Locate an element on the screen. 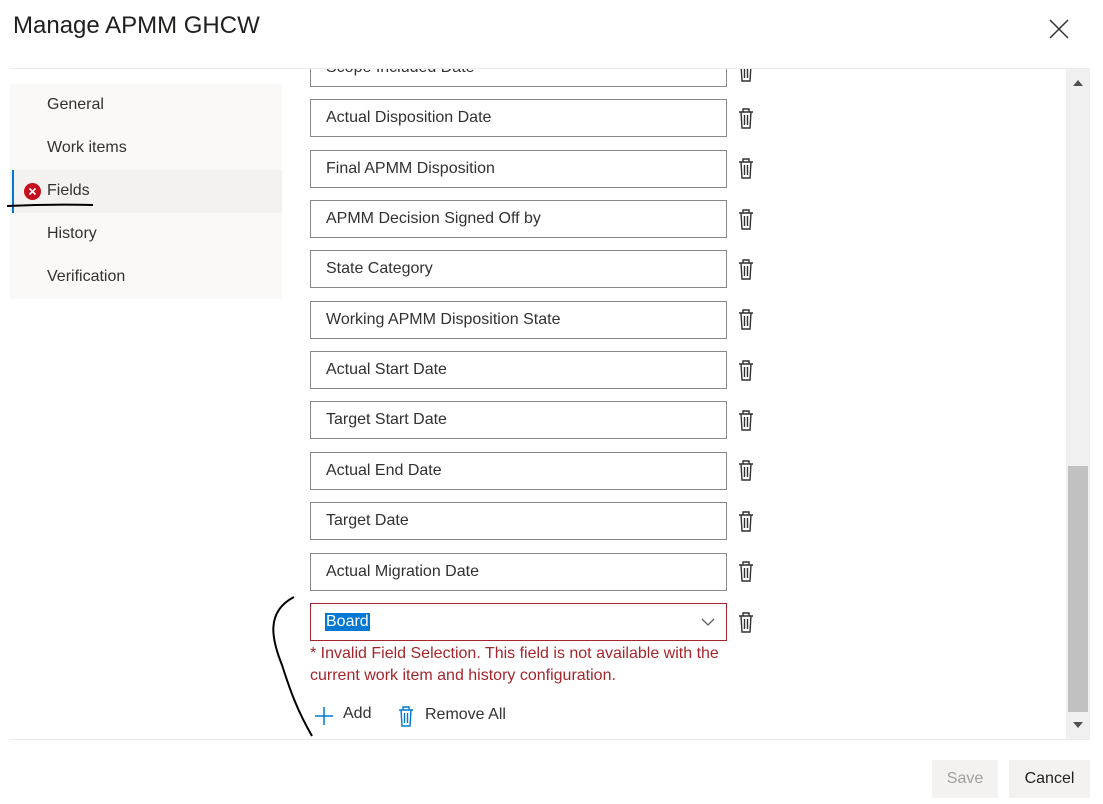  nav-item-label: Verification is located at coordinates (86, 276).